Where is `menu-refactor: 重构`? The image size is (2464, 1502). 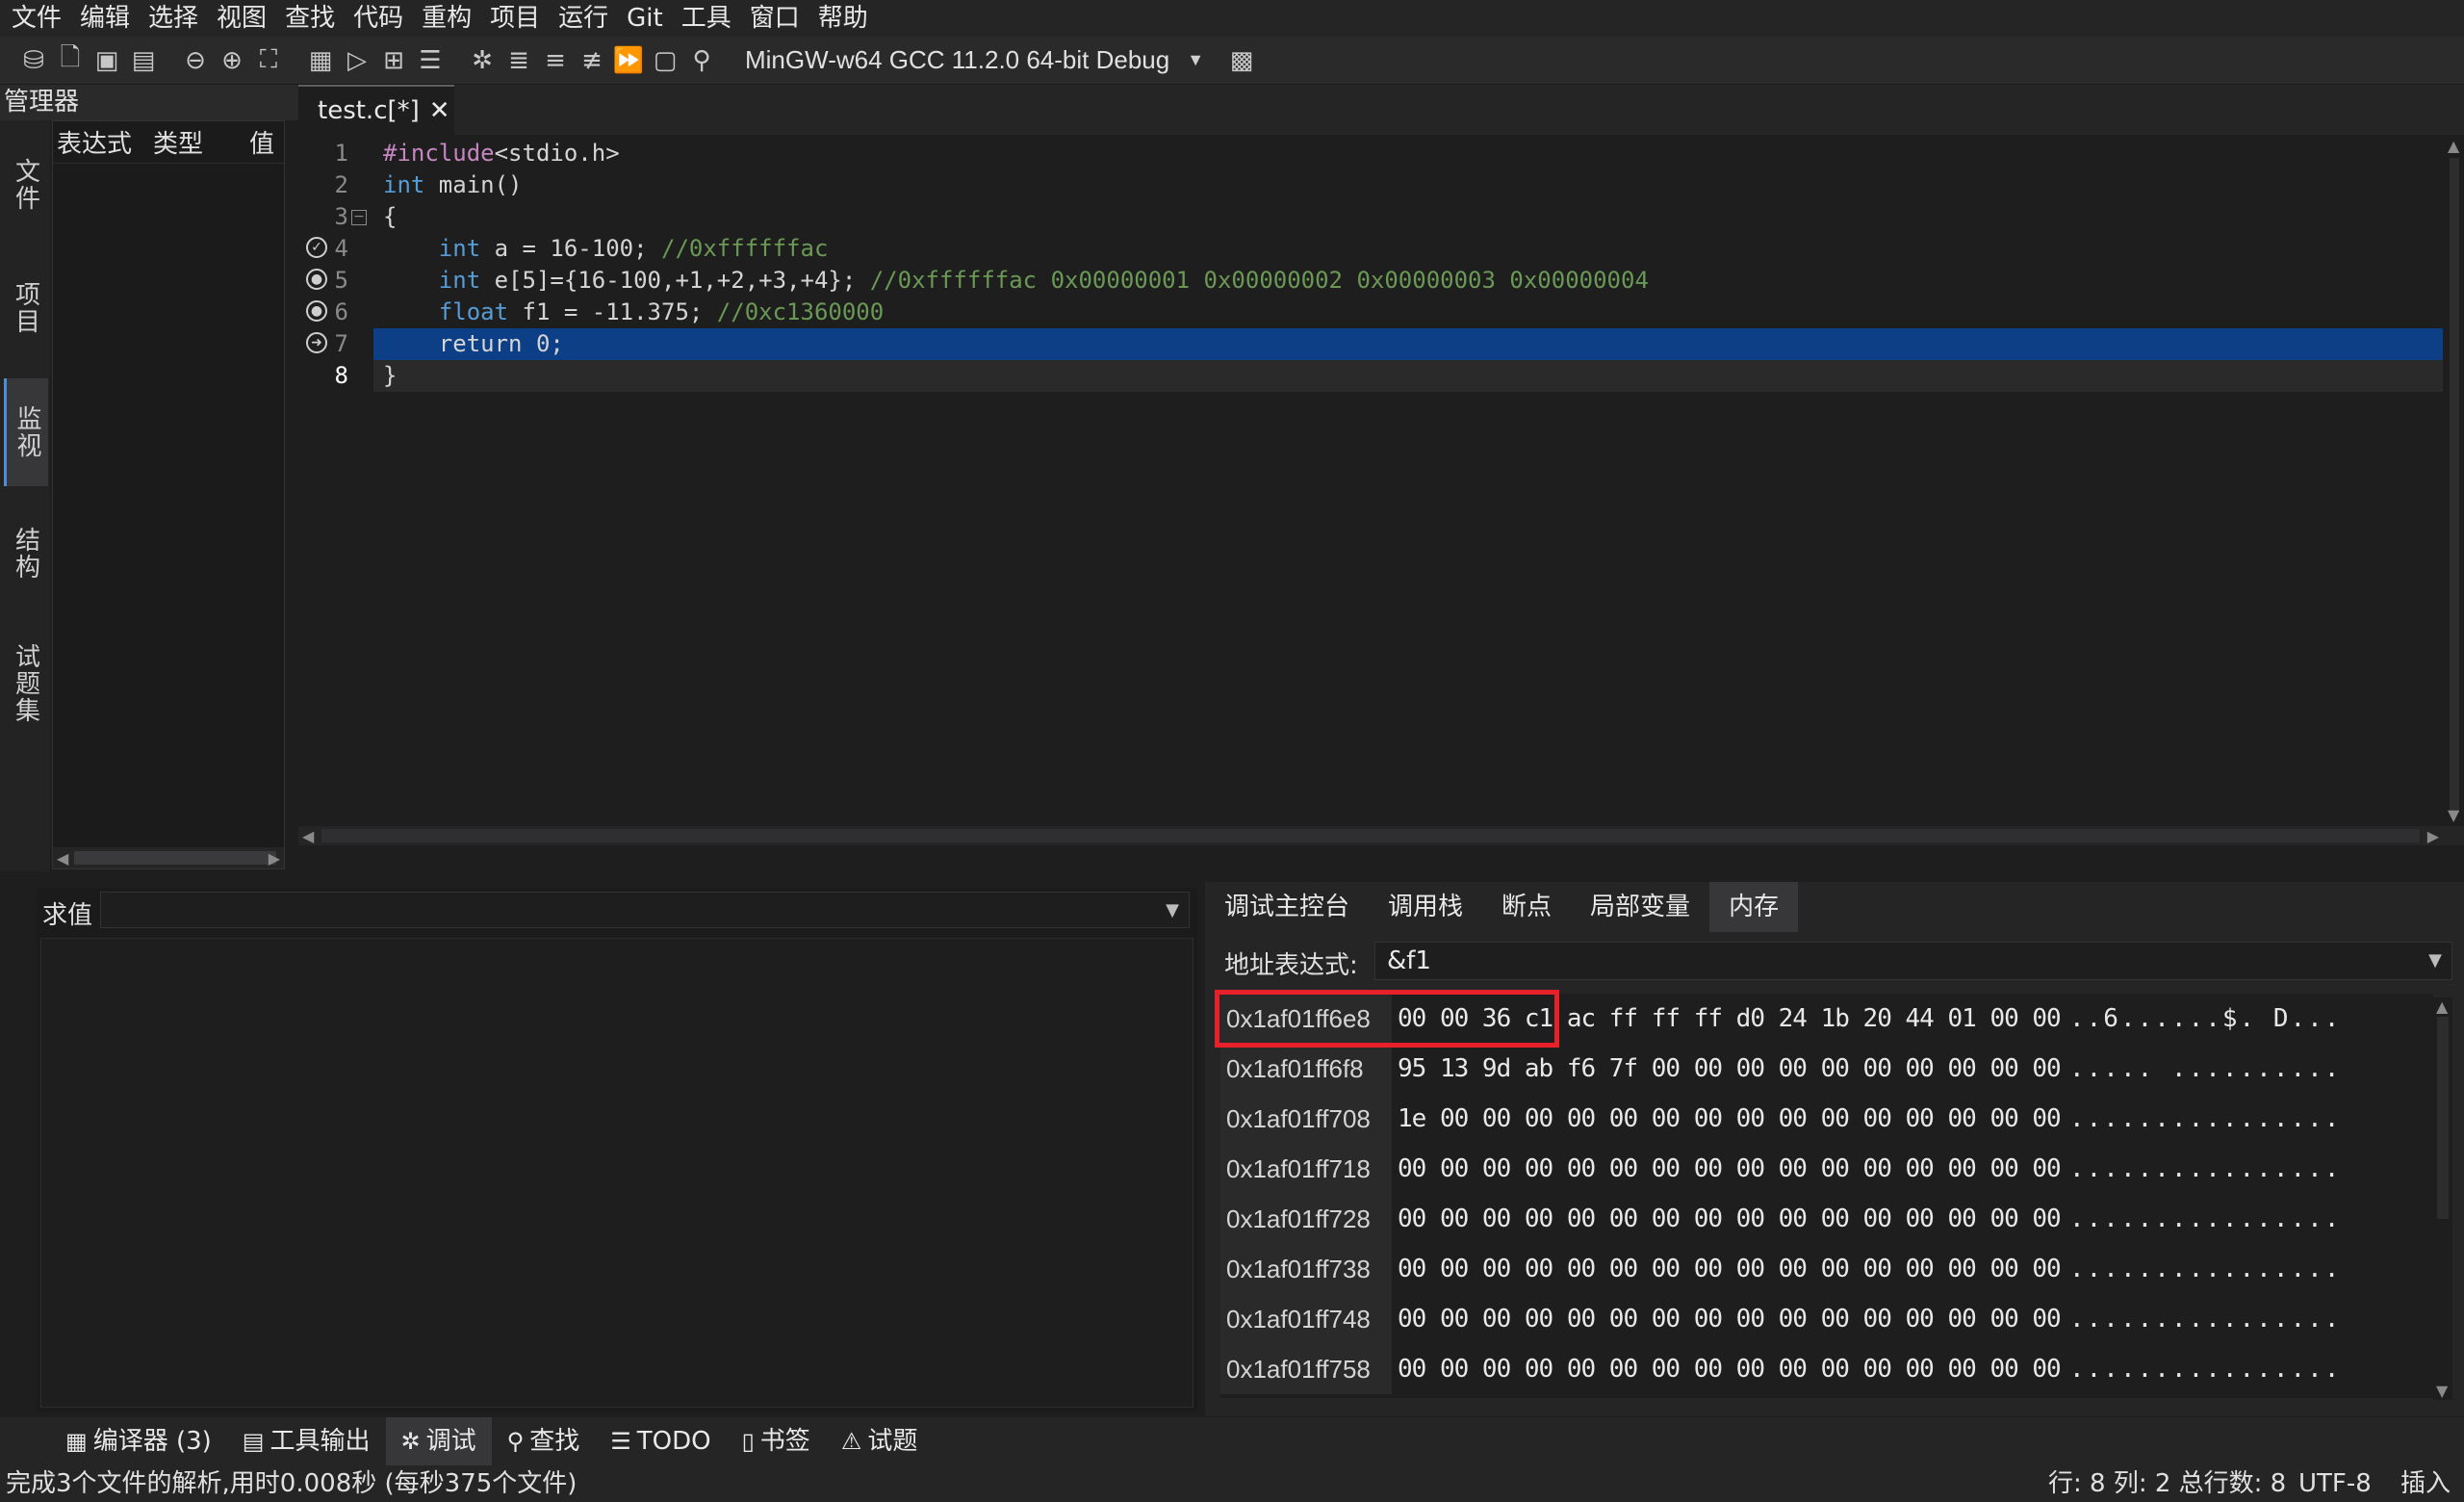
menu-refactor: 重构 is located at coordinates (447, 18).